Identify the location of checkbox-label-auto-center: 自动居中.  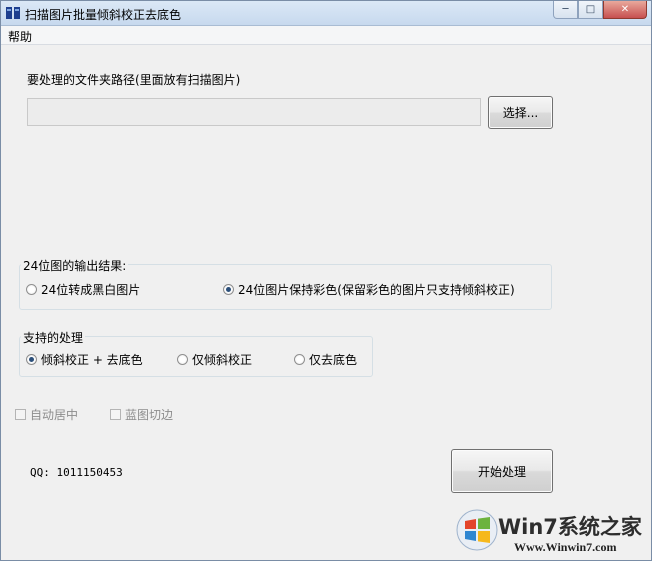
(54, 415).